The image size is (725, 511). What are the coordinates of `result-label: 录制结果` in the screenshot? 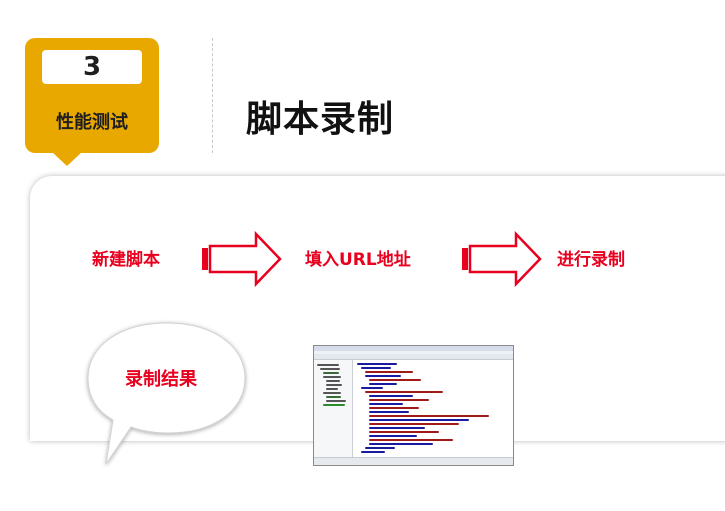 It's located at (161, 379).